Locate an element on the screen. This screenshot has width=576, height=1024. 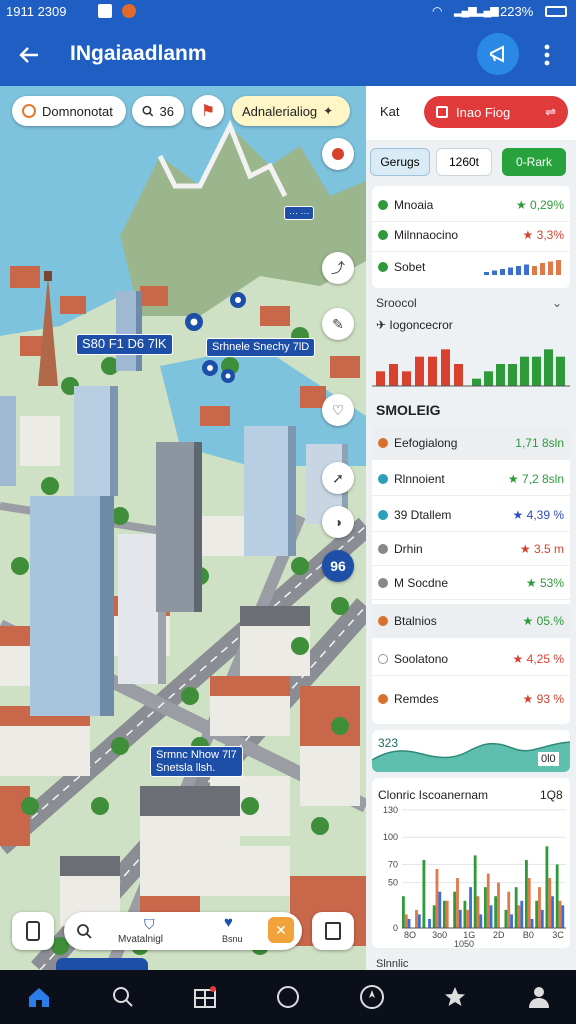
battery-icon is located at coordinates (556, 11).